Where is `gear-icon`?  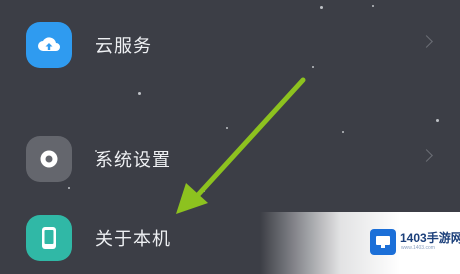
gear-icon is located at coordinates (49, 159).